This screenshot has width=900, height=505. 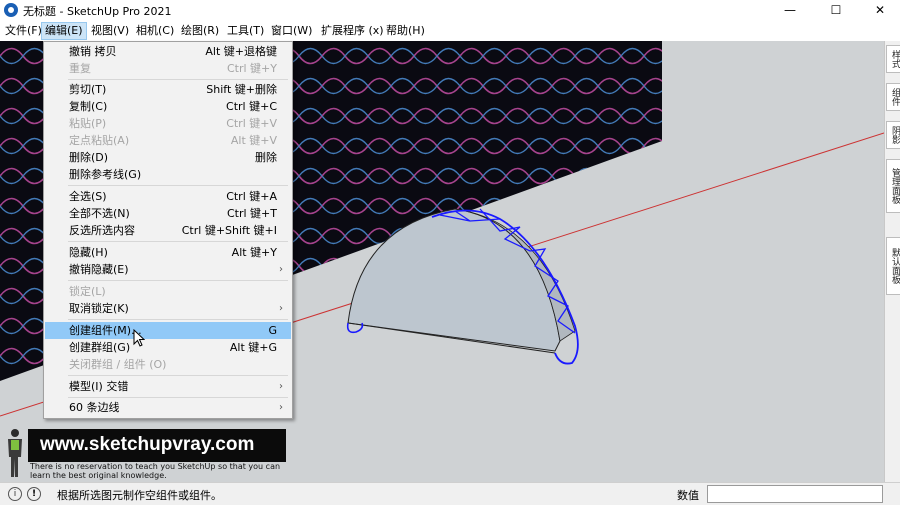 What do you see at coordinates (88, 123) in the screenshot?
I see `menu-item-label: 粘贴(P)` at bounding box center [88, 123].